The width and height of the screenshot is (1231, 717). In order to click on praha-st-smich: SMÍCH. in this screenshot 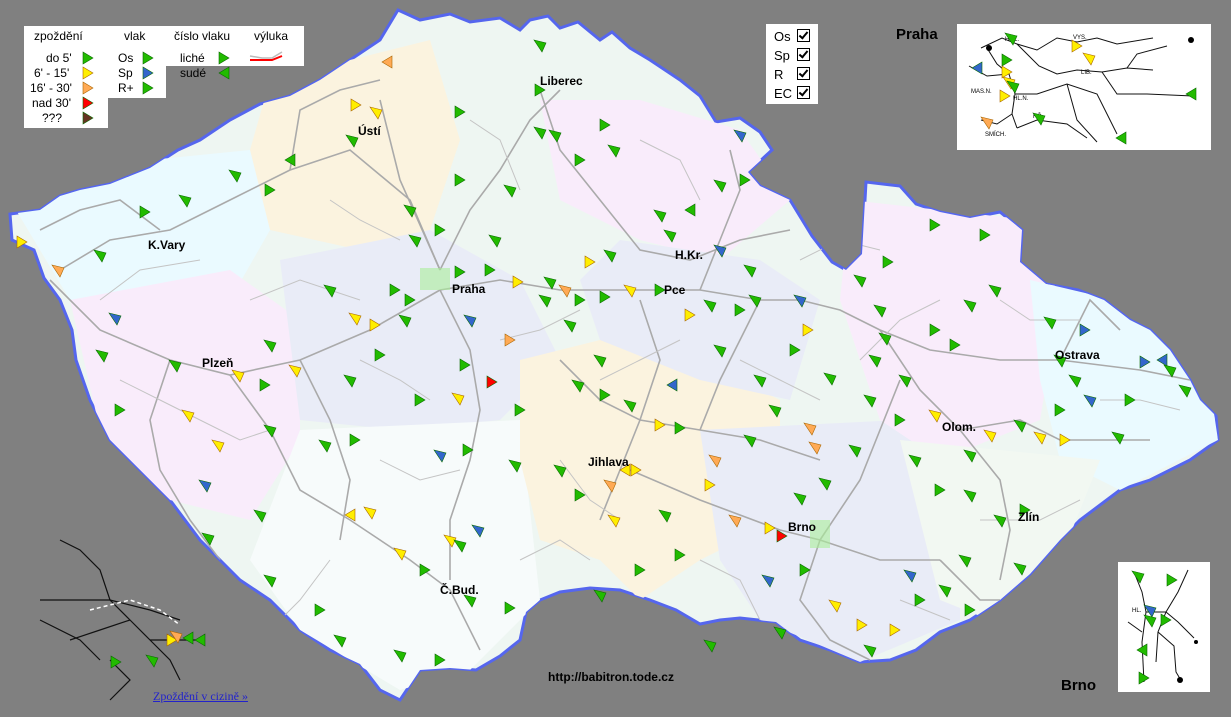, I will do `click(995, 134)`.